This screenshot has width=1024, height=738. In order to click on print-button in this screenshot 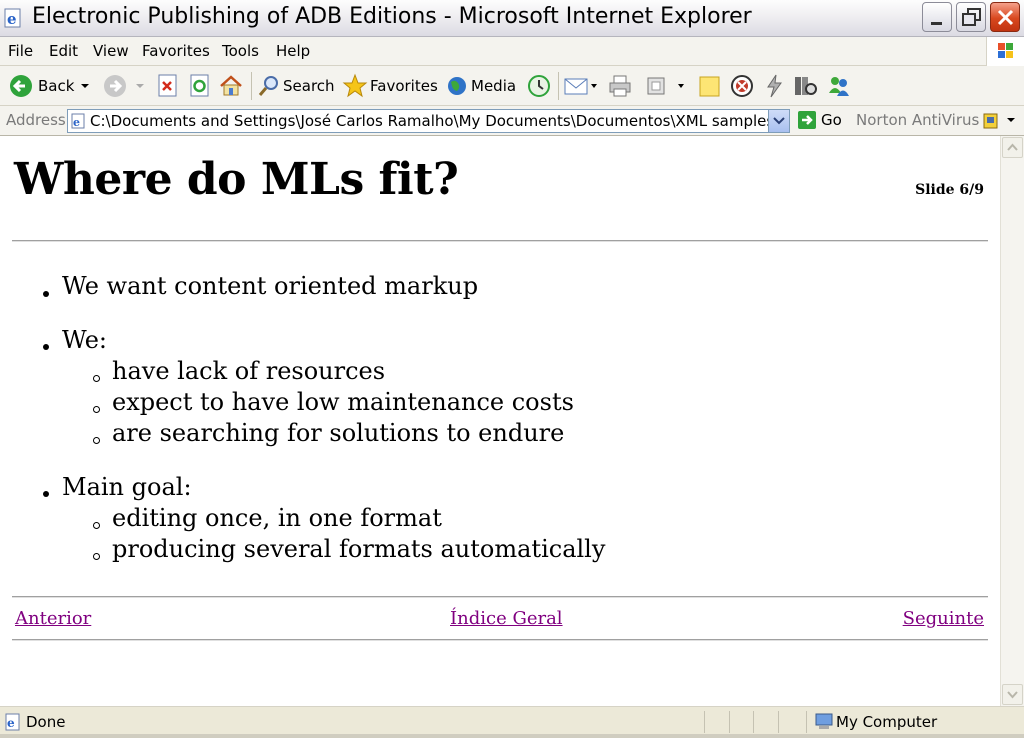, I will do `click(620, 86)`.